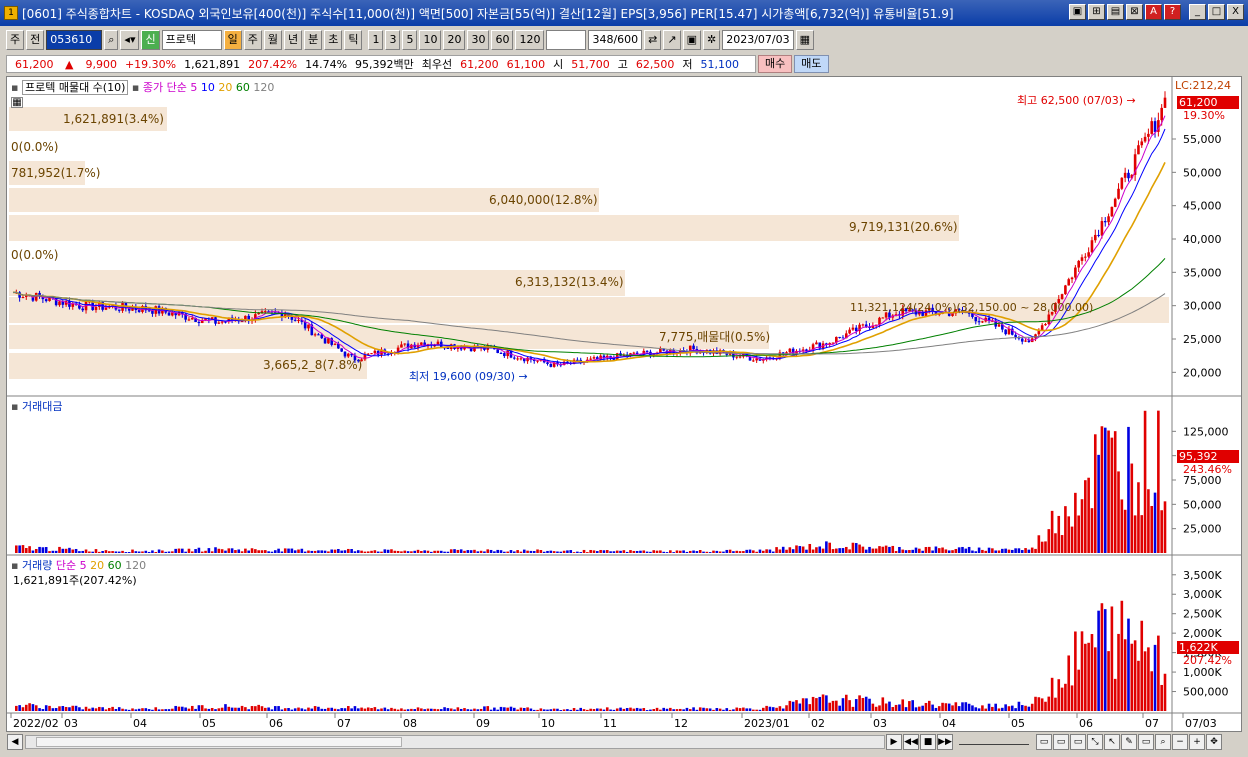  What do you see at coordinates (272, 40) in the screenshot?
I see `tab-month: 월` at bounding box center [272, 40].